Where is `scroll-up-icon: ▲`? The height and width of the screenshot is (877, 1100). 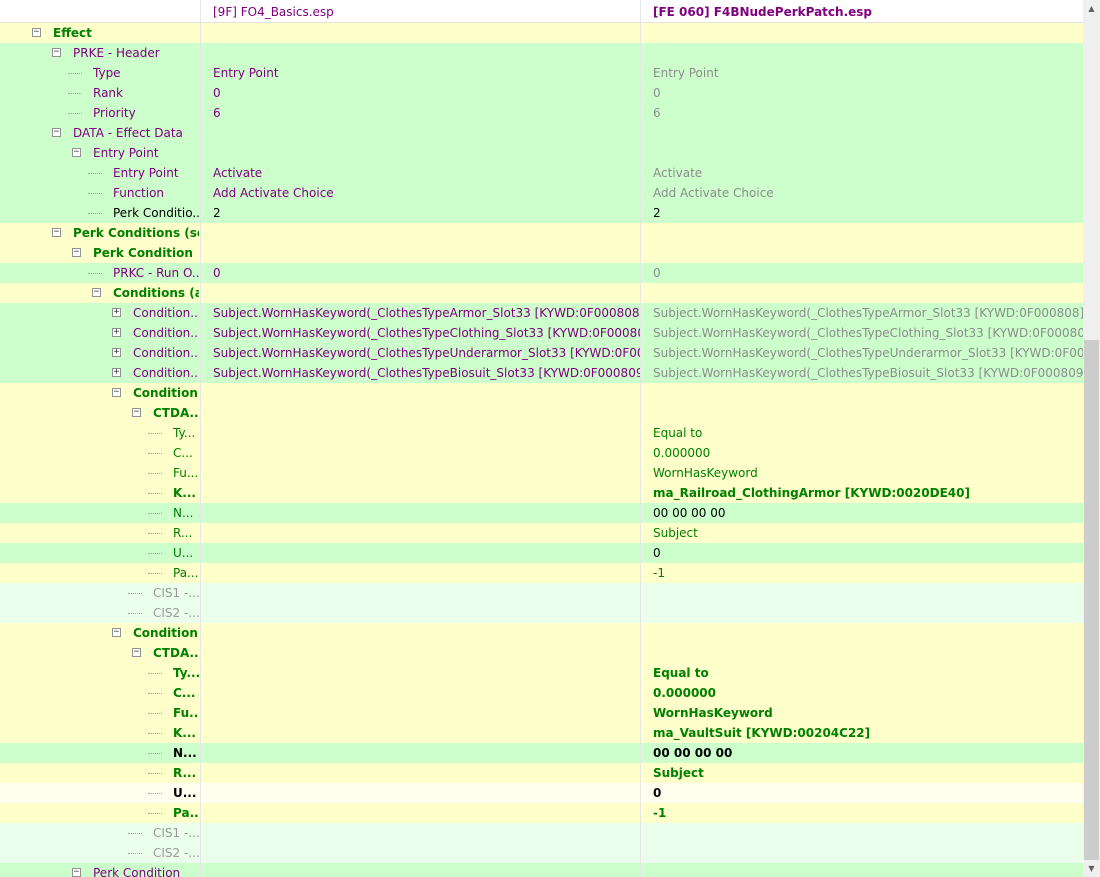
scroll-up-icon: ▲ is located at coordinates (1091, 8).